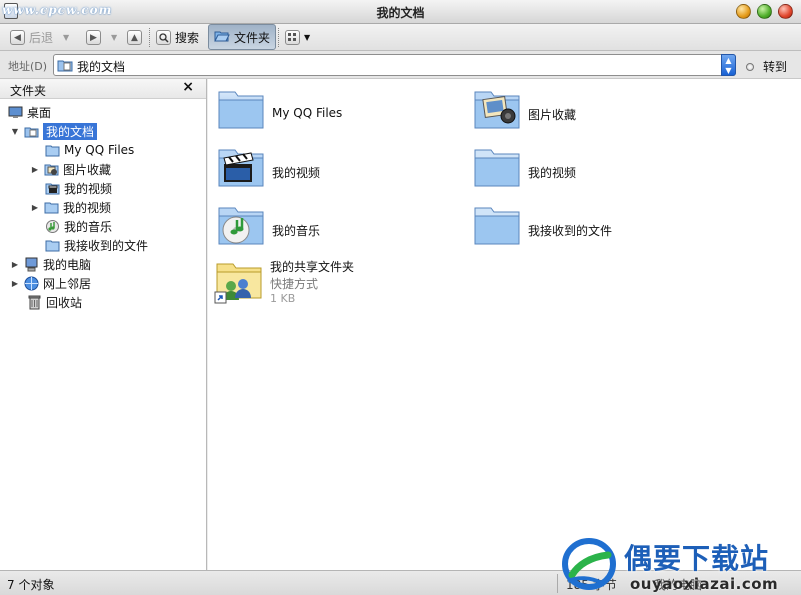 The height and width of the screenshot is (595, 801). I want to click on go-button: 转到, so click(766, 66).